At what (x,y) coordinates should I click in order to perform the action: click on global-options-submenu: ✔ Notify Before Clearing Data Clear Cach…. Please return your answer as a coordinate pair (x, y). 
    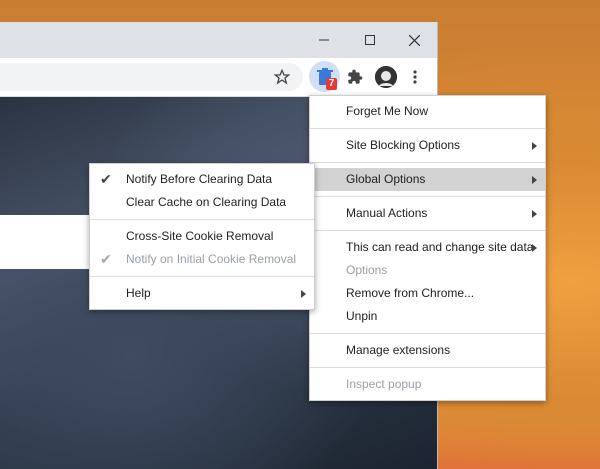
    Looking at the image, I should click on (202, 236).